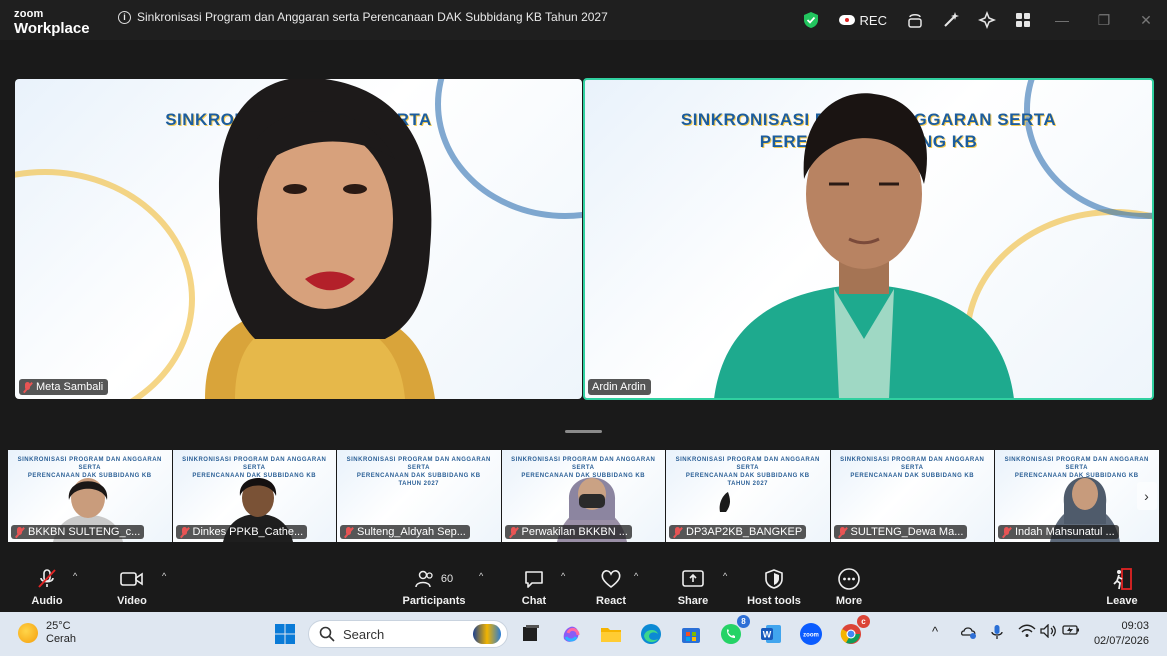 Image resolution: width=1167 pixels, height=656 pixels. Describe the element at coordinates (563, 576) in the screenshot. I see `chat-options-chevron-icon: ^` at that location.